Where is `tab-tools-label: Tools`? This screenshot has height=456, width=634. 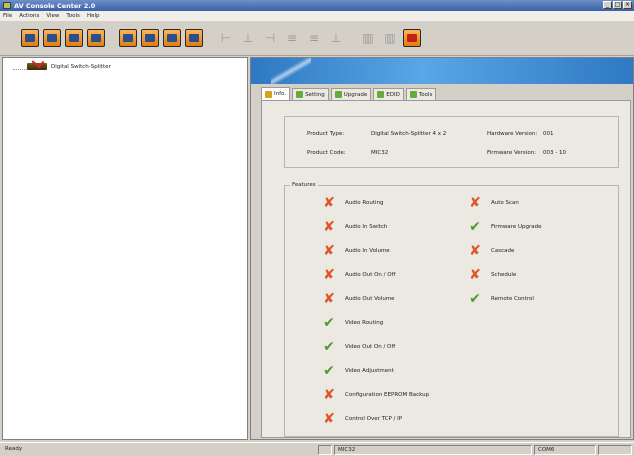 tab-tools-label: Tools is located at coordinates (425, 94).